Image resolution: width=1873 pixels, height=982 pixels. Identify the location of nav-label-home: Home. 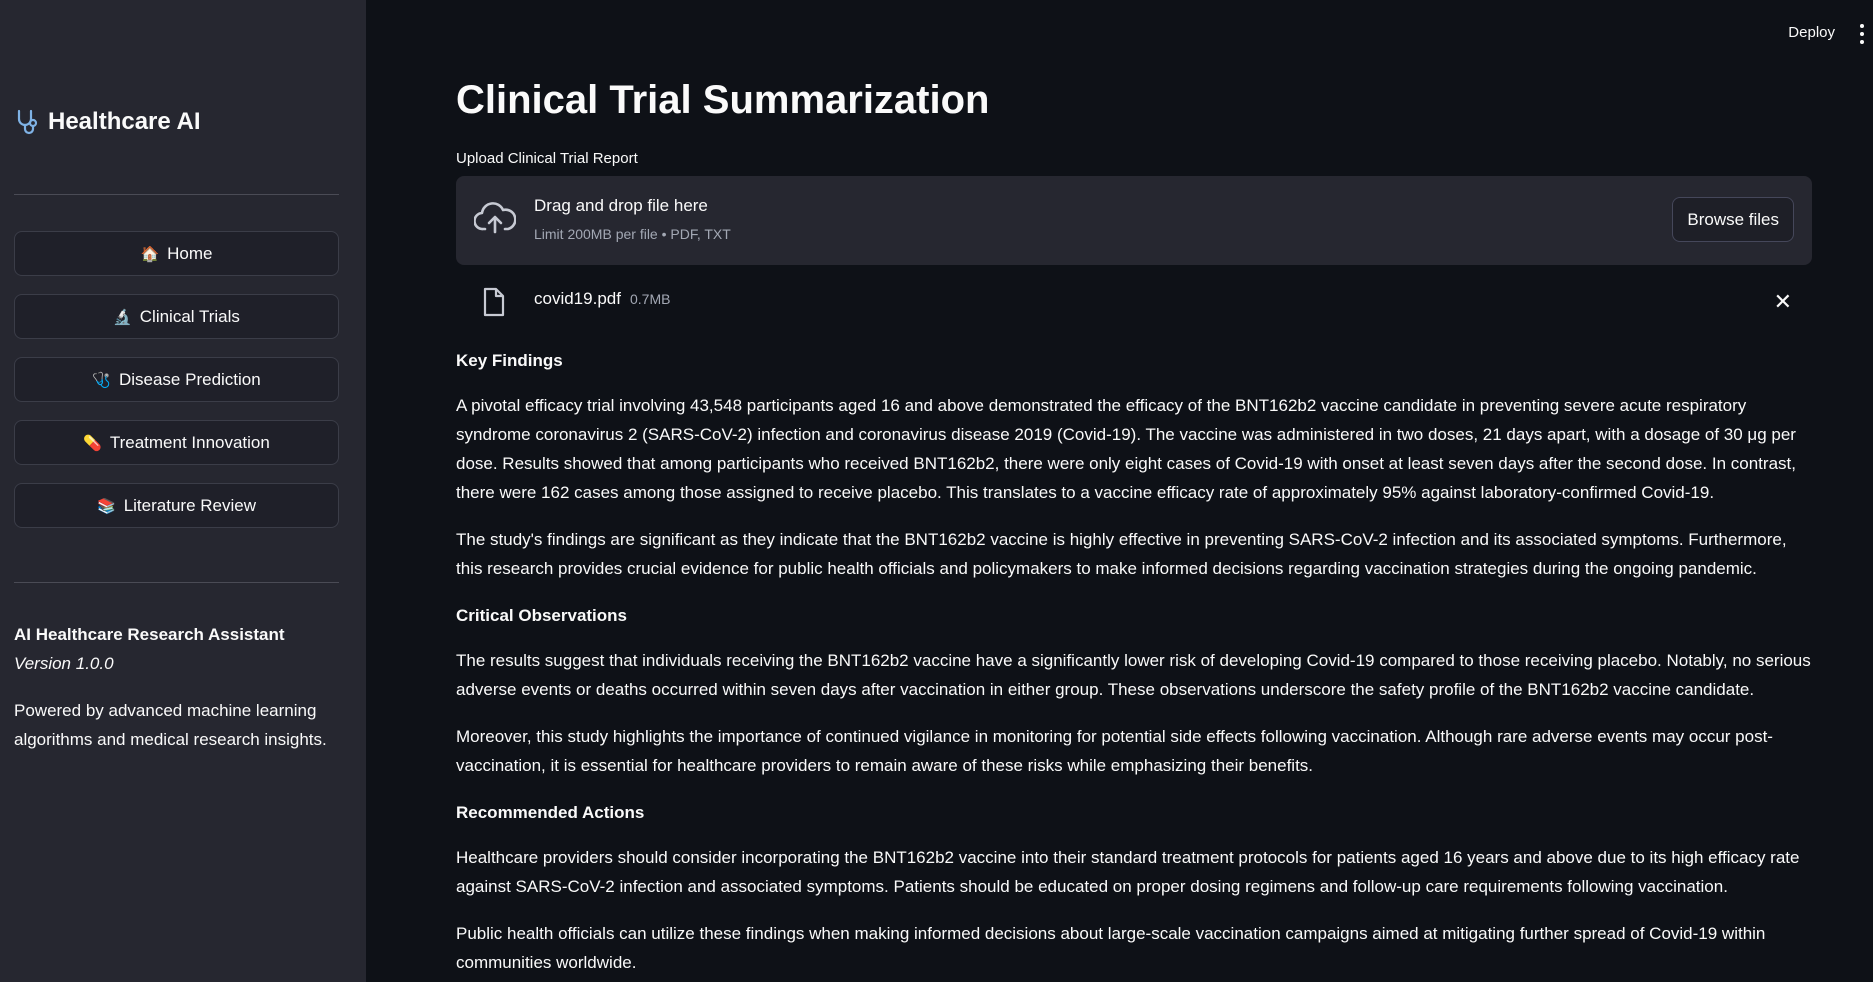
(190, 253).